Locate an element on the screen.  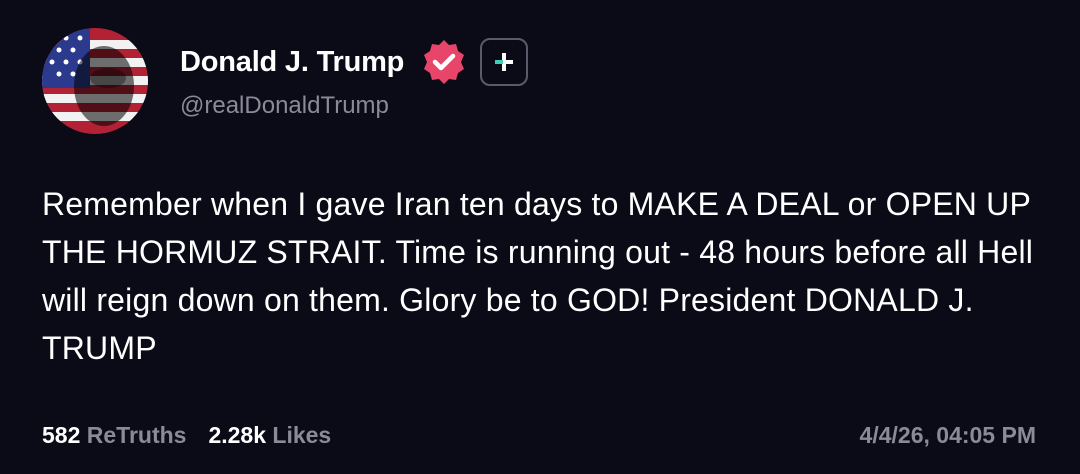
likes-label: Likes is located at coordinates (302, 435).